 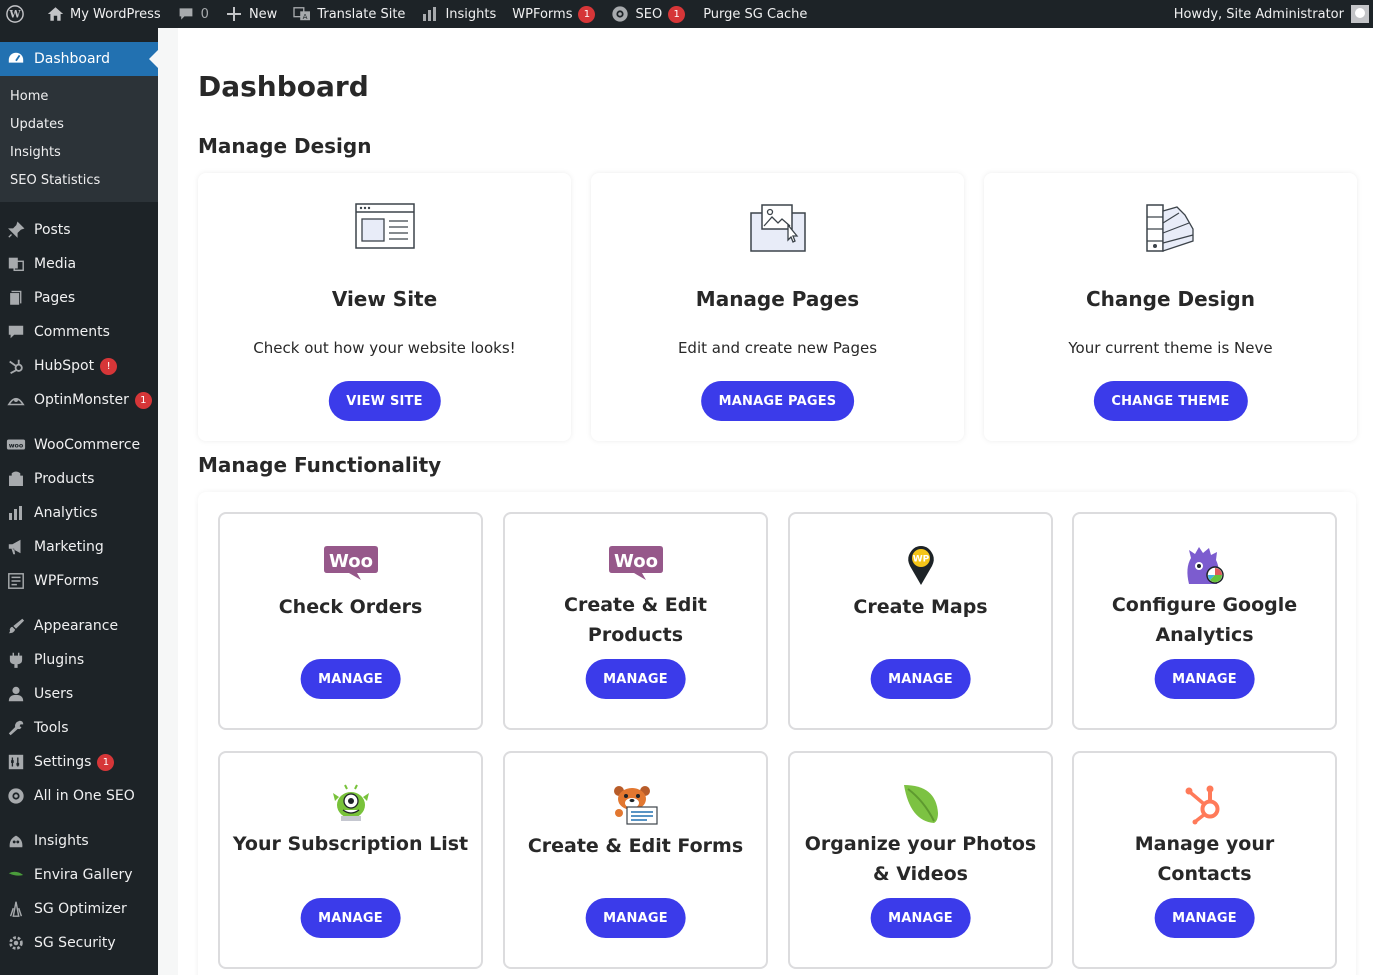 I want to click on wpforms-bear-icon, so click(x=636, y=806).